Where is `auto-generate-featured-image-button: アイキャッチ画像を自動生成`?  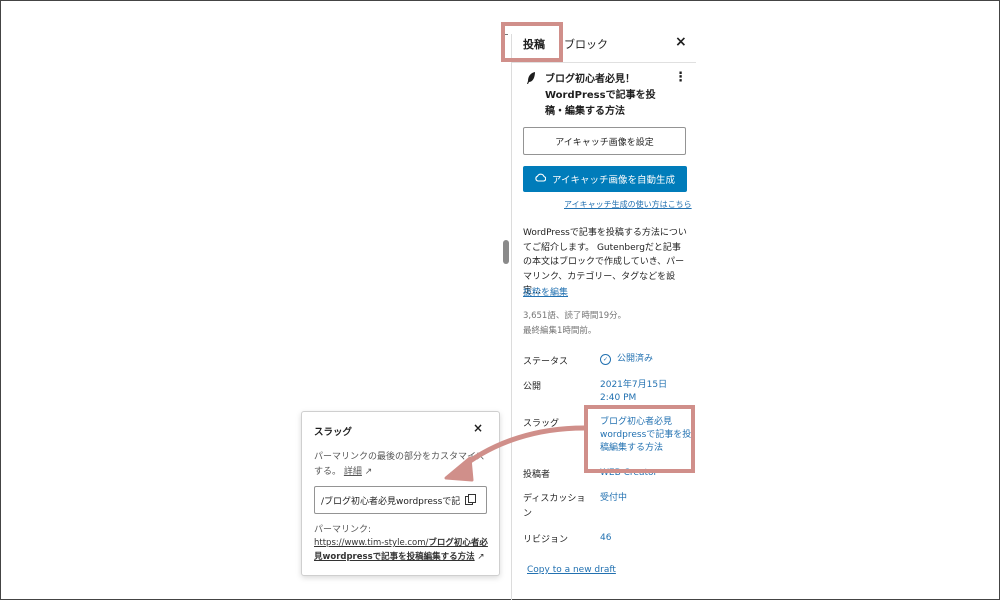
auto-generate-featured-image-button: アイキャッチ画像を自動生成 is located at coordinates (605, 179).